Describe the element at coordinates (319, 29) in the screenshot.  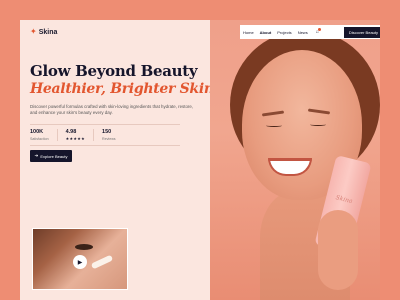
I see `cart-badge-dot` at that location.